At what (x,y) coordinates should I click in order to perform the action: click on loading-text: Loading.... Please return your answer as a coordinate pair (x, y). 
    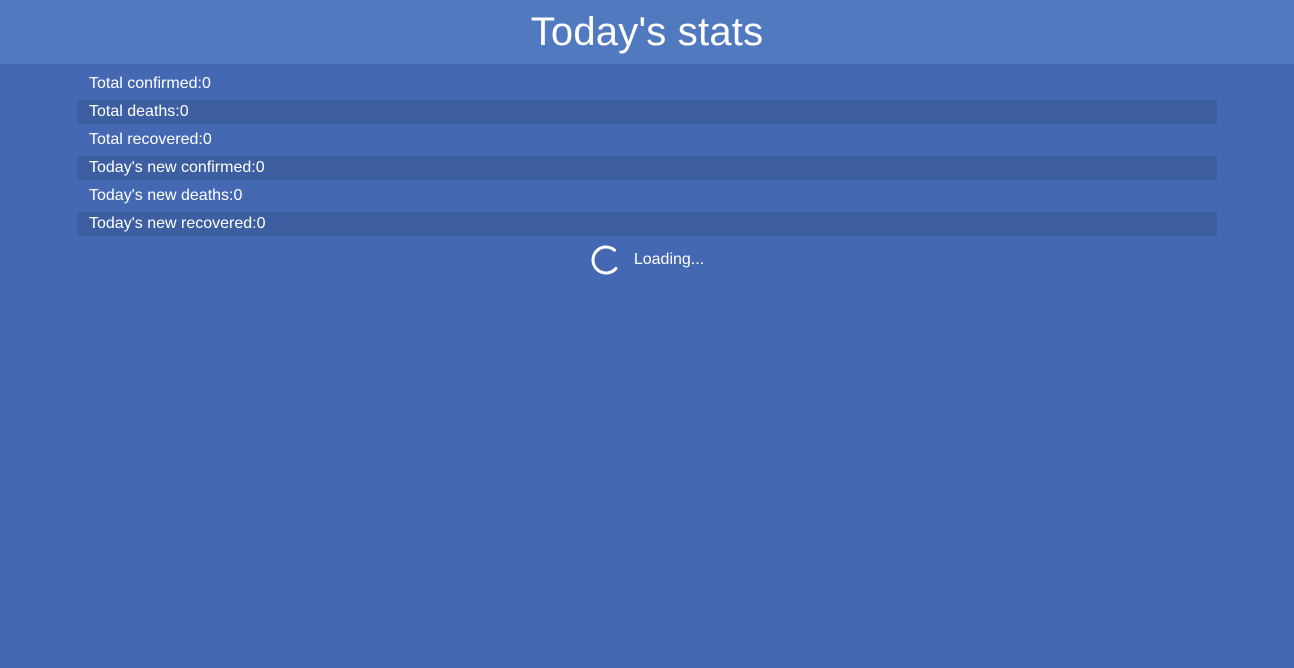
    Looking at the image, I should click on (669, 259).